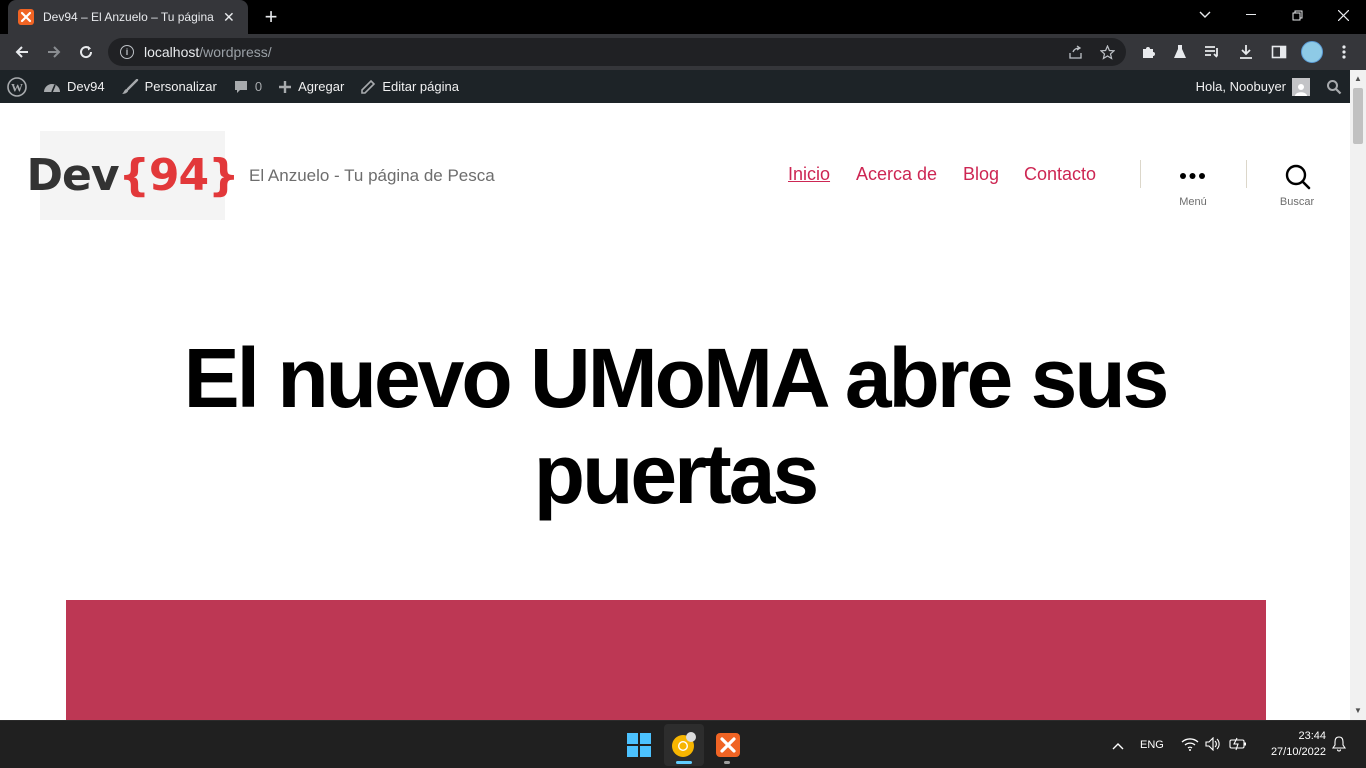  Describe the element at coordinates (1205, 15) in the screenshot. I see `tab-search-icon` at that location.